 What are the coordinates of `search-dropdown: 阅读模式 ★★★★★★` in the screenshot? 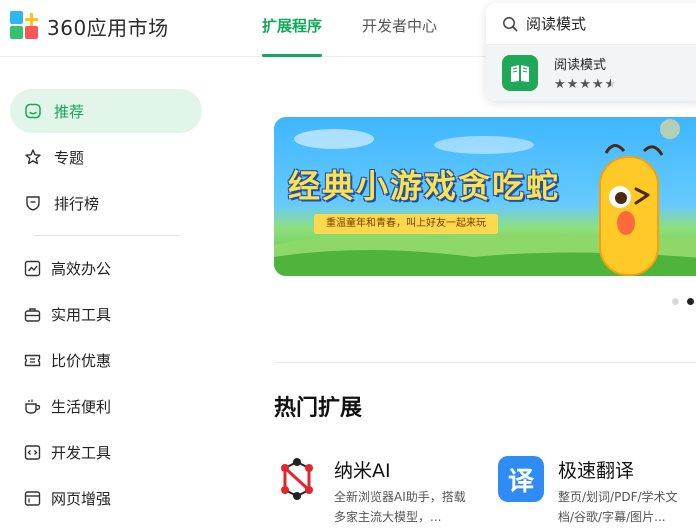 It's located at (591, 52).